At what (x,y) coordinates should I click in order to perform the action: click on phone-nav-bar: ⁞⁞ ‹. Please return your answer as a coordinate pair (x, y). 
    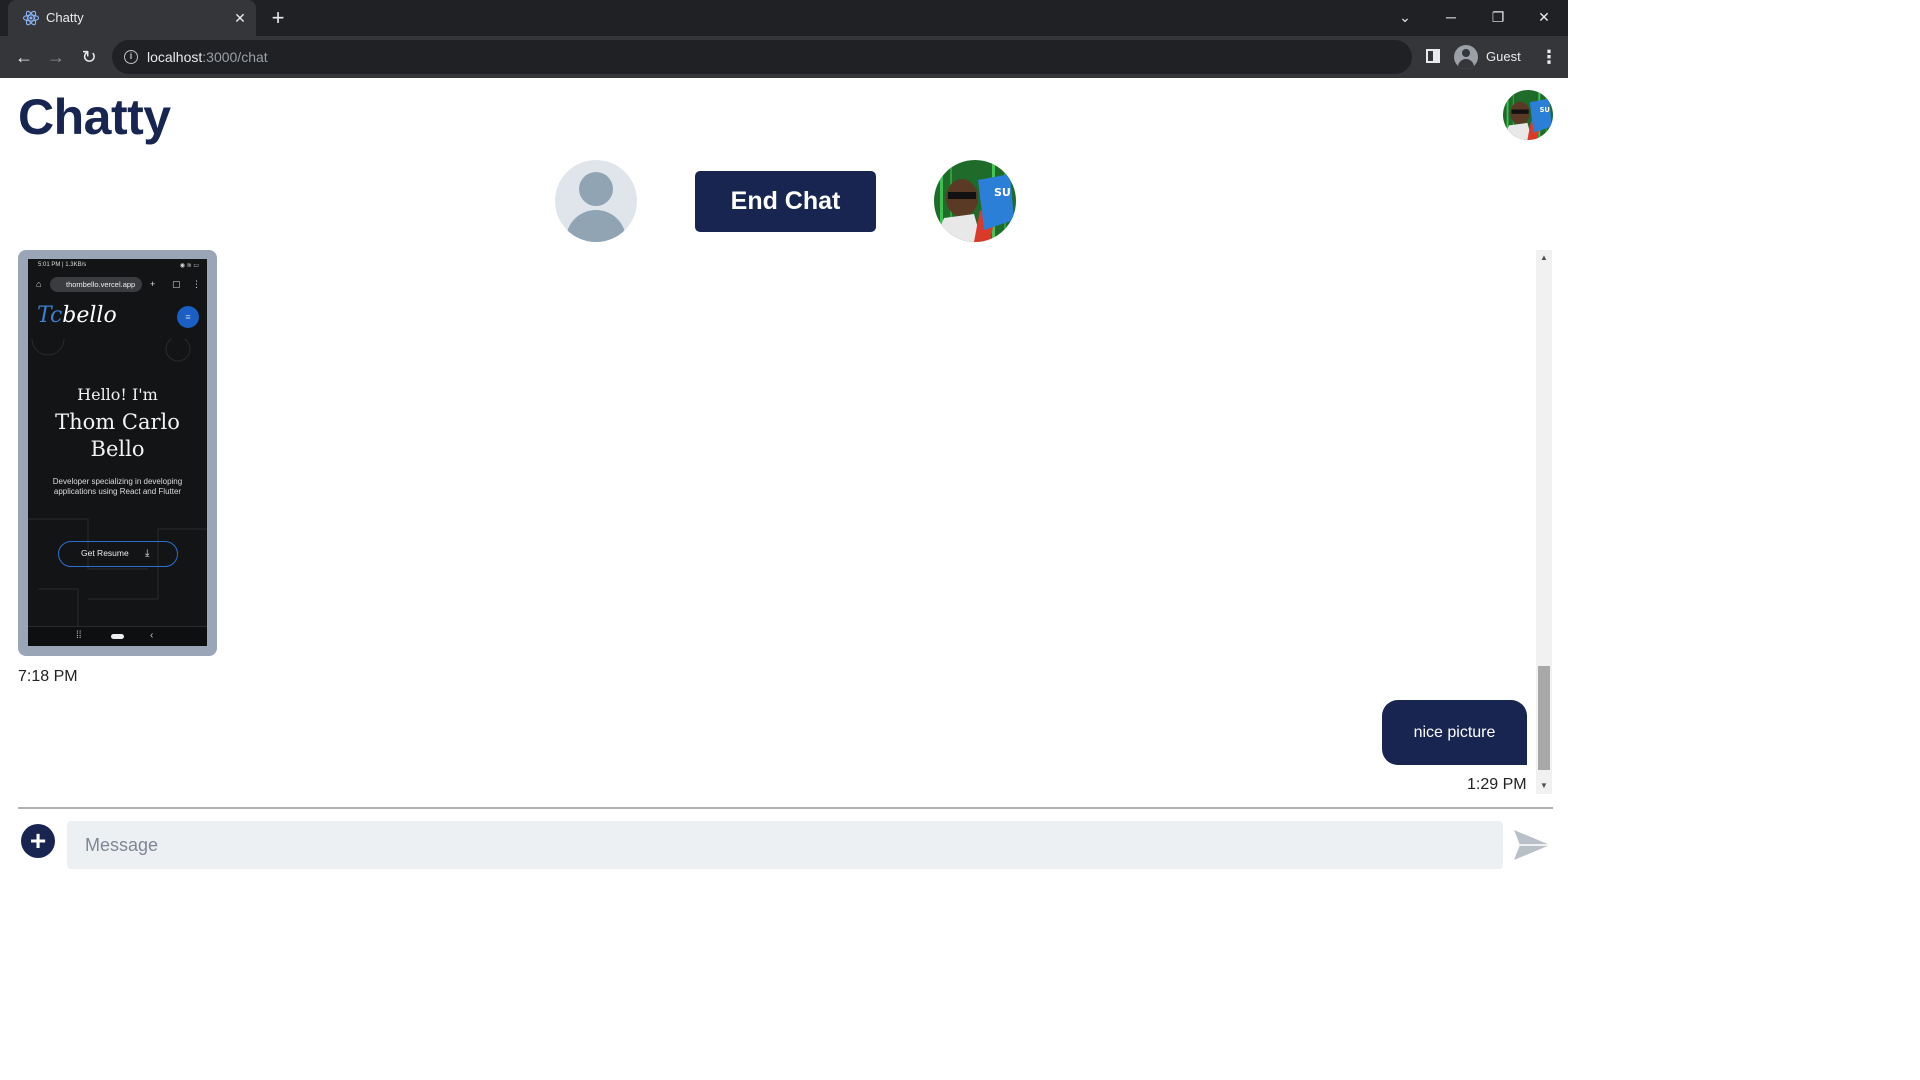
    Looking at the image, I should click on (117, 636).